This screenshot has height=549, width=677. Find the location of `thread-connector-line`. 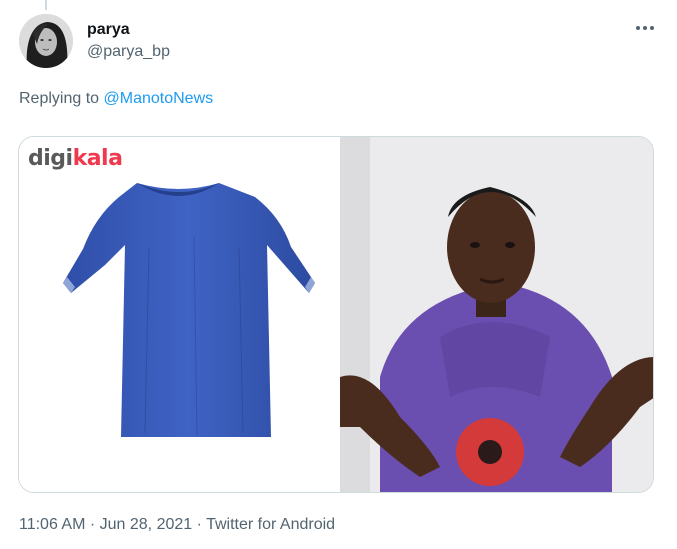

thread-connector-line is located at coordinates (46, 5).